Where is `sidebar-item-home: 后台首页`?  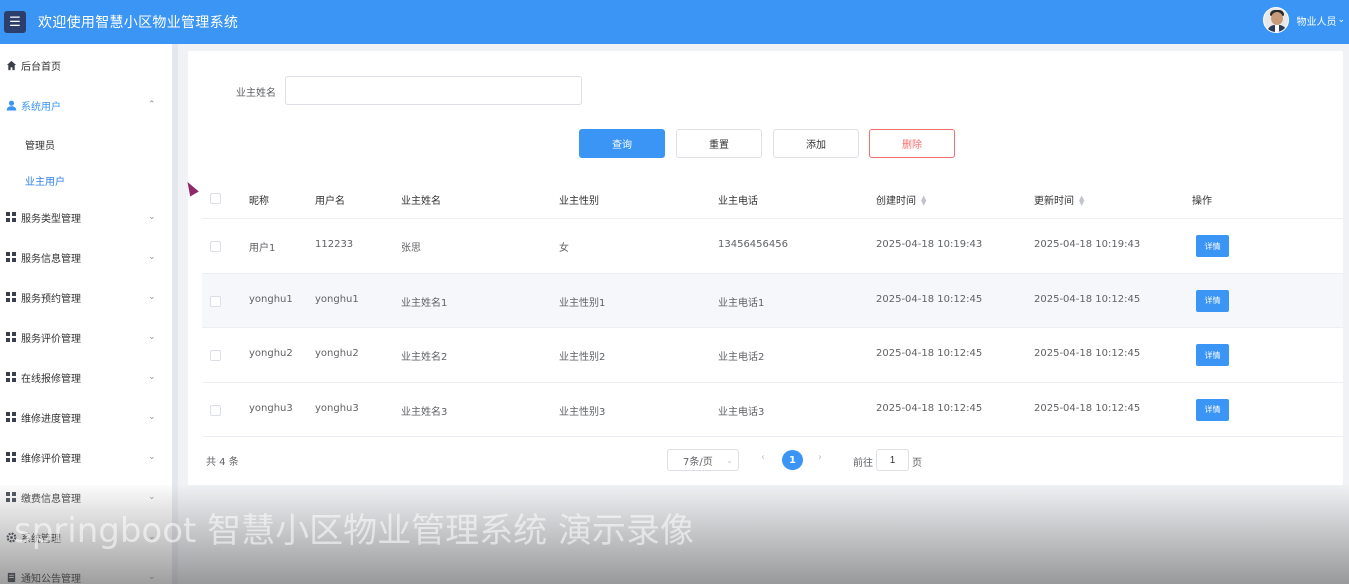
sidebar-item-home: 后台首页 is located at coordinates (86, 65).